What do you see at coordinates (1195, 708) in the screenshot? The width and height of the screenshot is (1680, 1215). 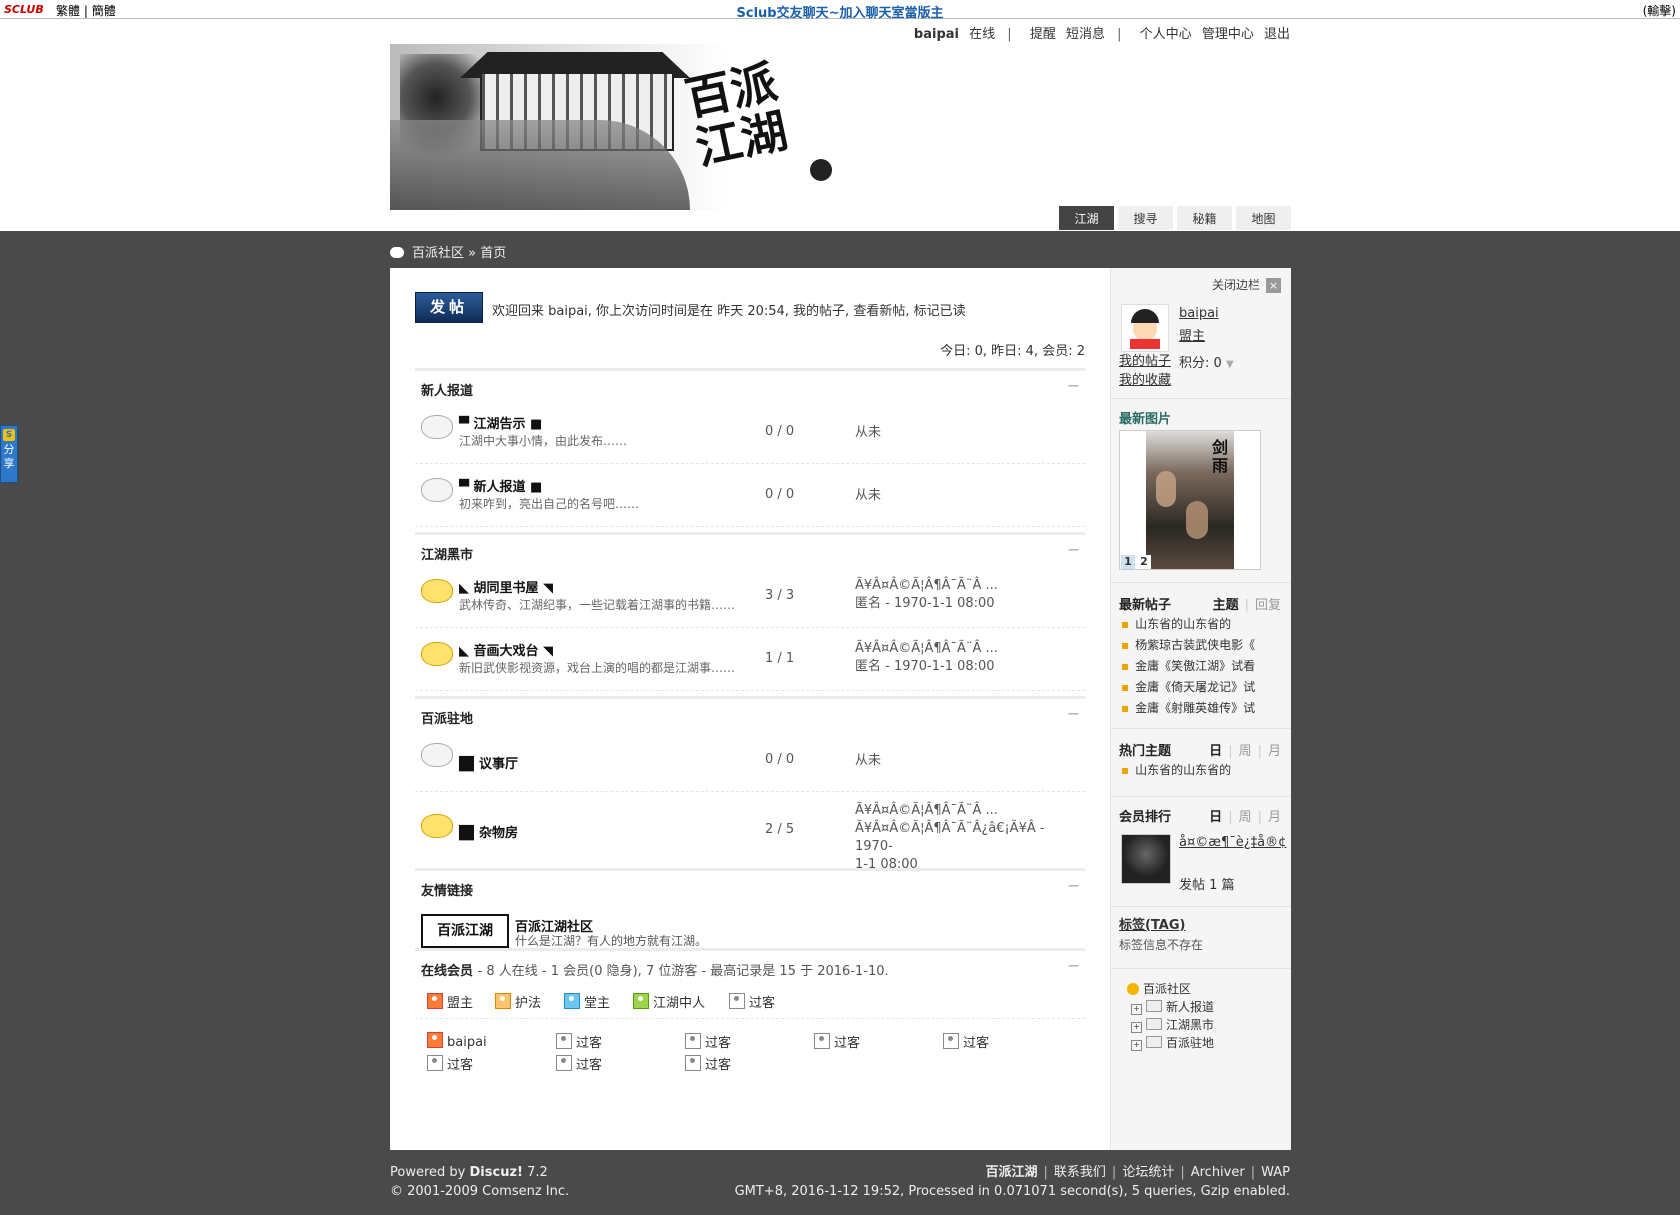 I see `list-item-text: 金庸《射雕英雄传》试` at bounding box center [1195, 708].